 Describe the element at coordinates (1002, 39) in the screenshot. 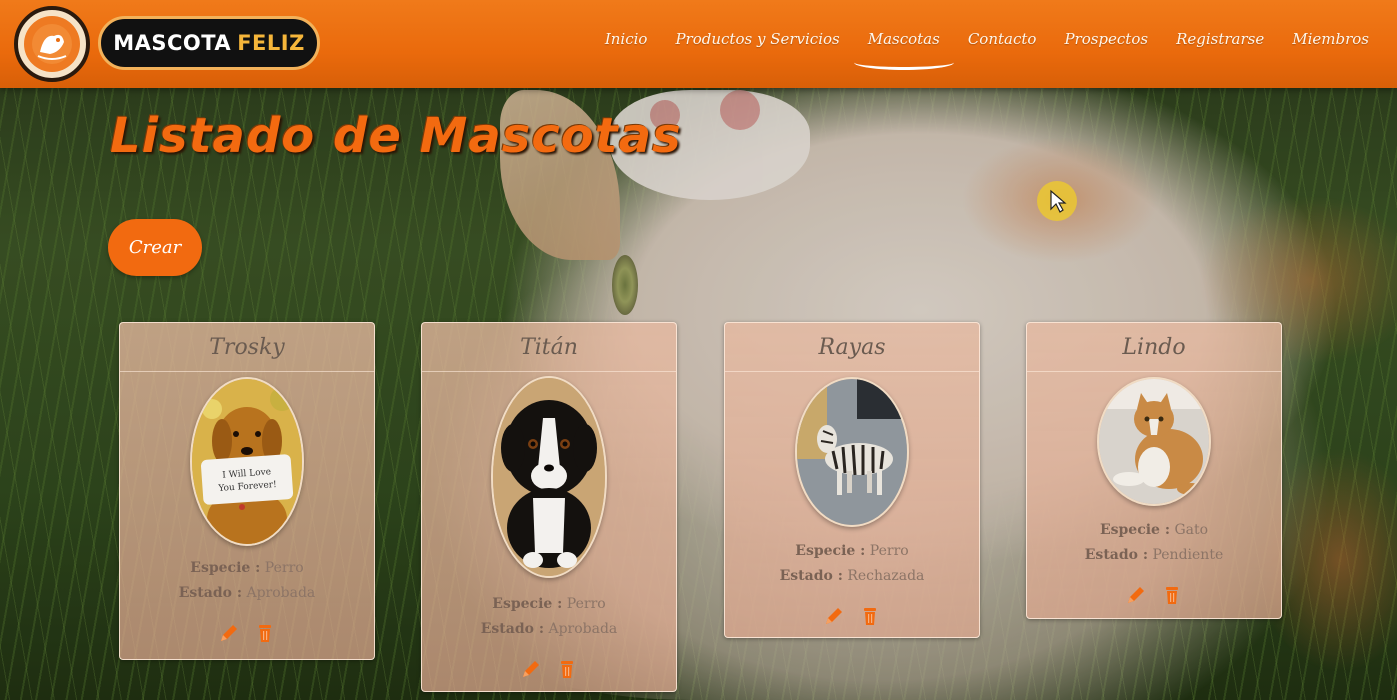

I see `nav-contacto: Contacto` at that location.